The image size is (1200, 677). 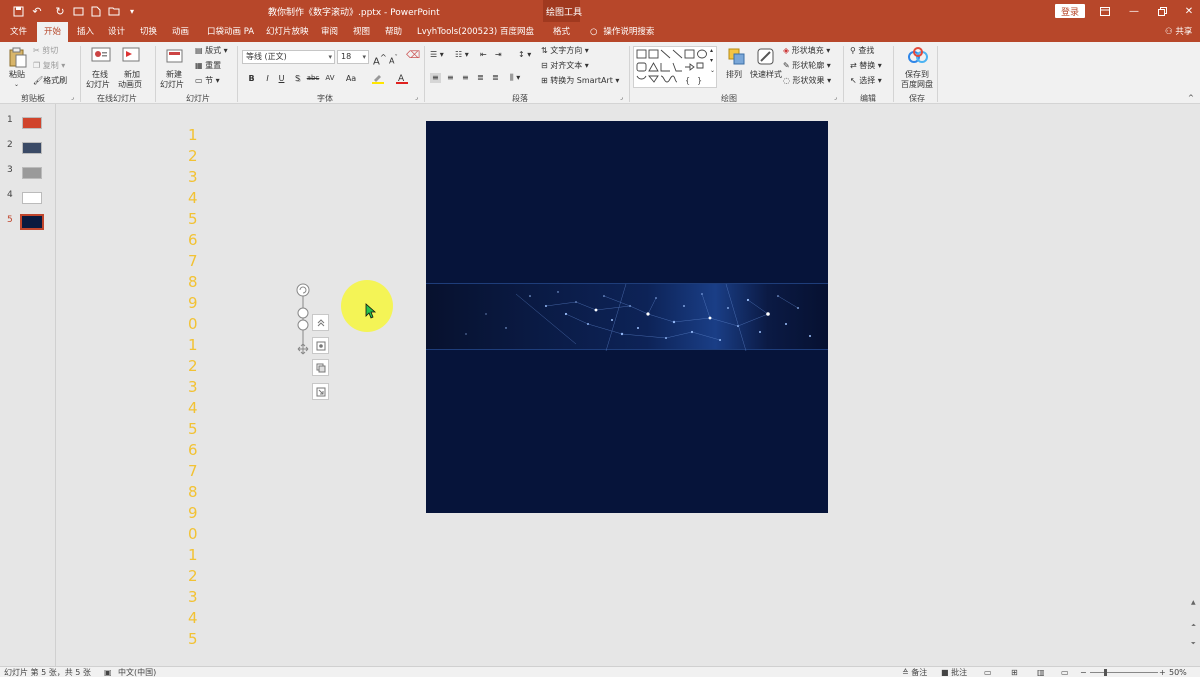 What do you see at coordinates (1193, 626) in the screenshot?
I see `previous-slide-icon: ⏶` at bounding box center [1193, 626].